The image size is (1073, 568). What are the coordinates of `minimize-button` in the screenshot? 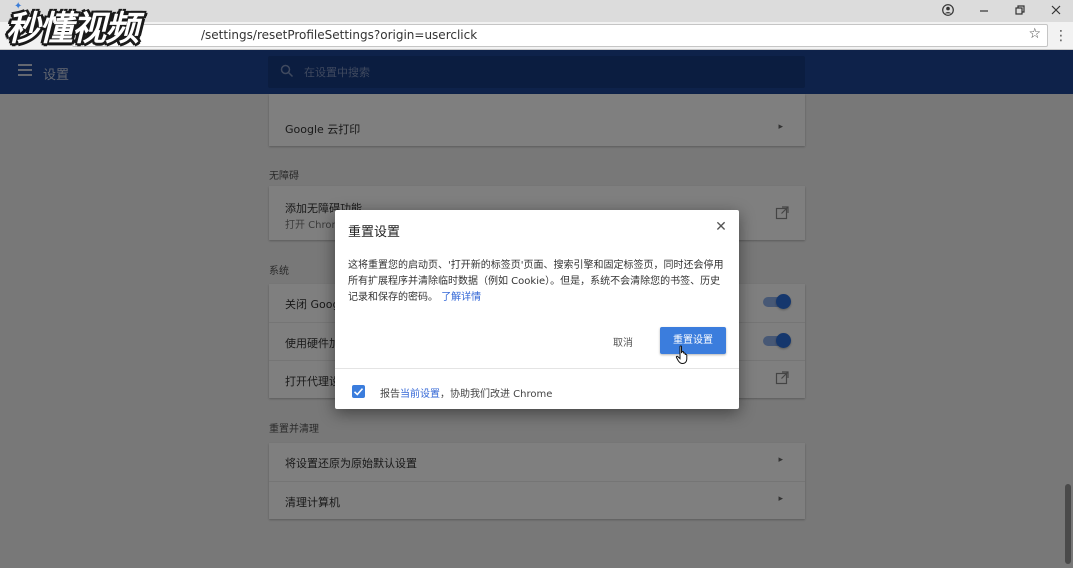 It's located at (984, 10).